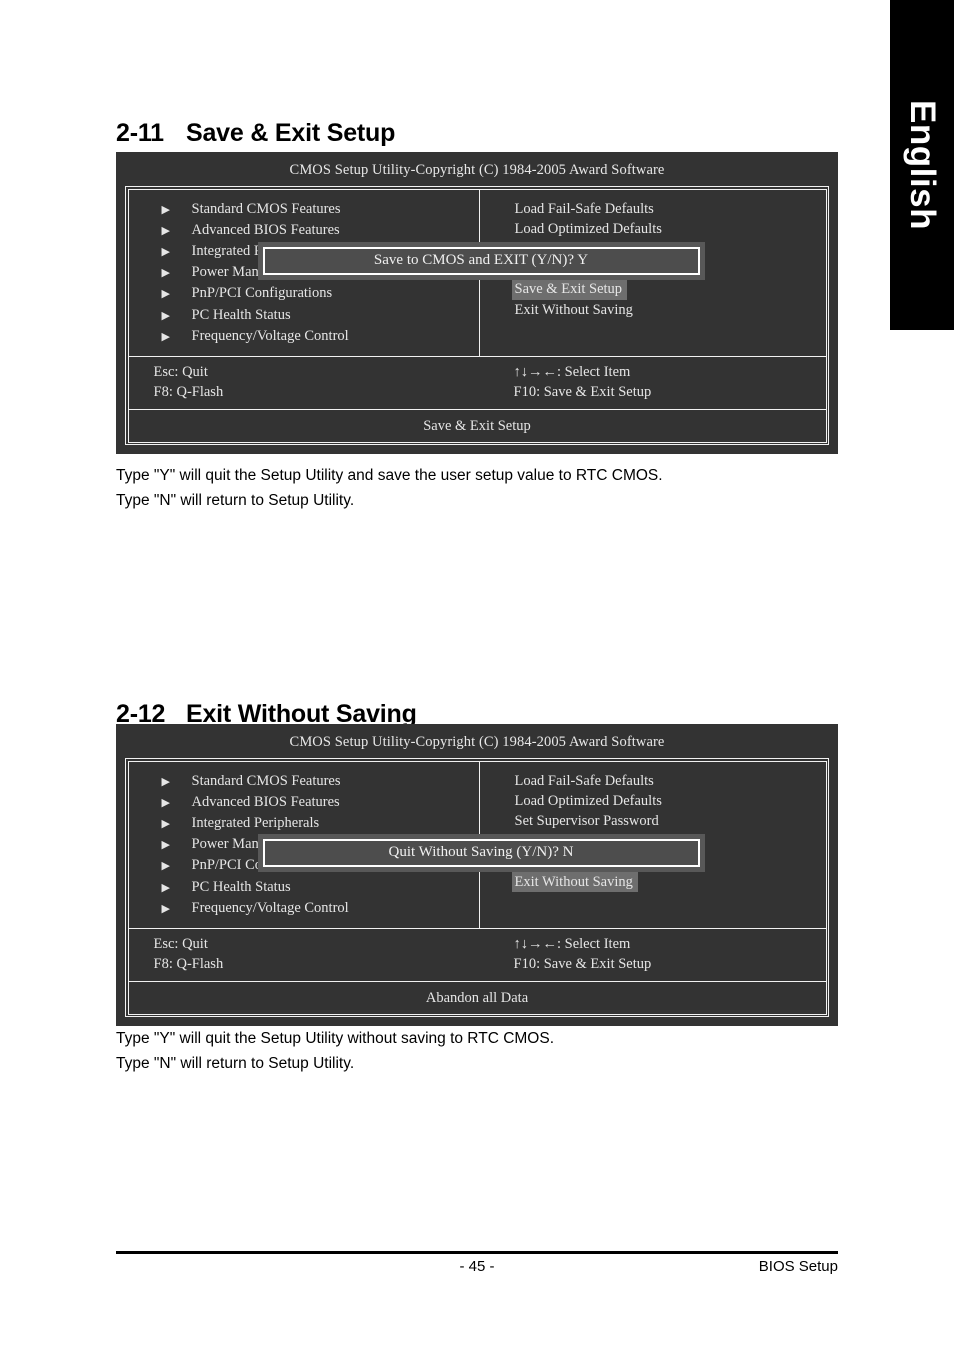 The width and height of the screenshot is (954, 1354). I want to click on language-tab-label: English, so click(922, 165).